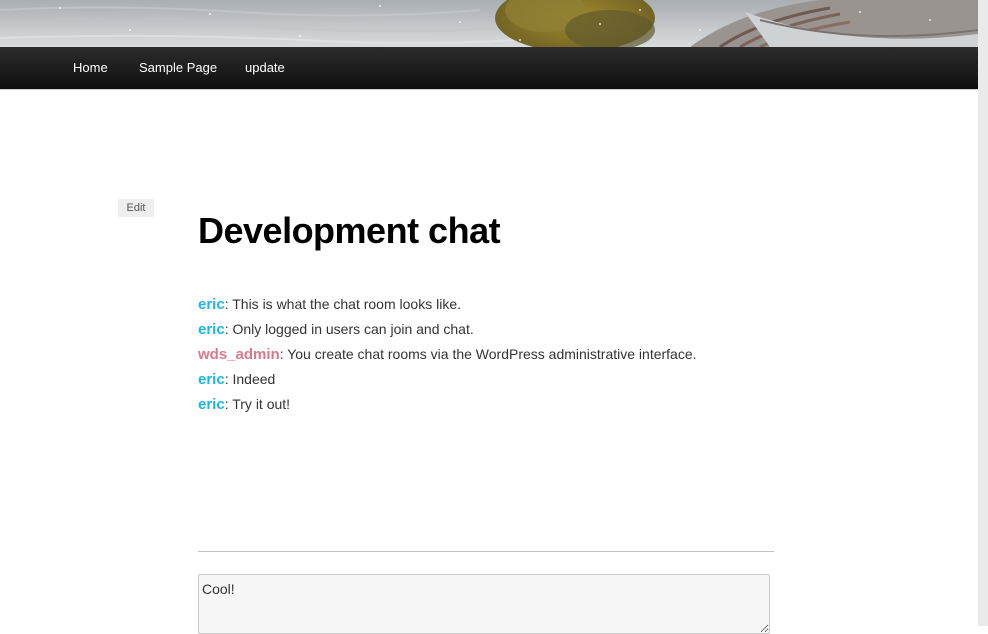 This screenshot has width=988, height=634. Describe the element at coordinates (136, 208) in the screenshot. I see `edit-button: Edit` at that location.